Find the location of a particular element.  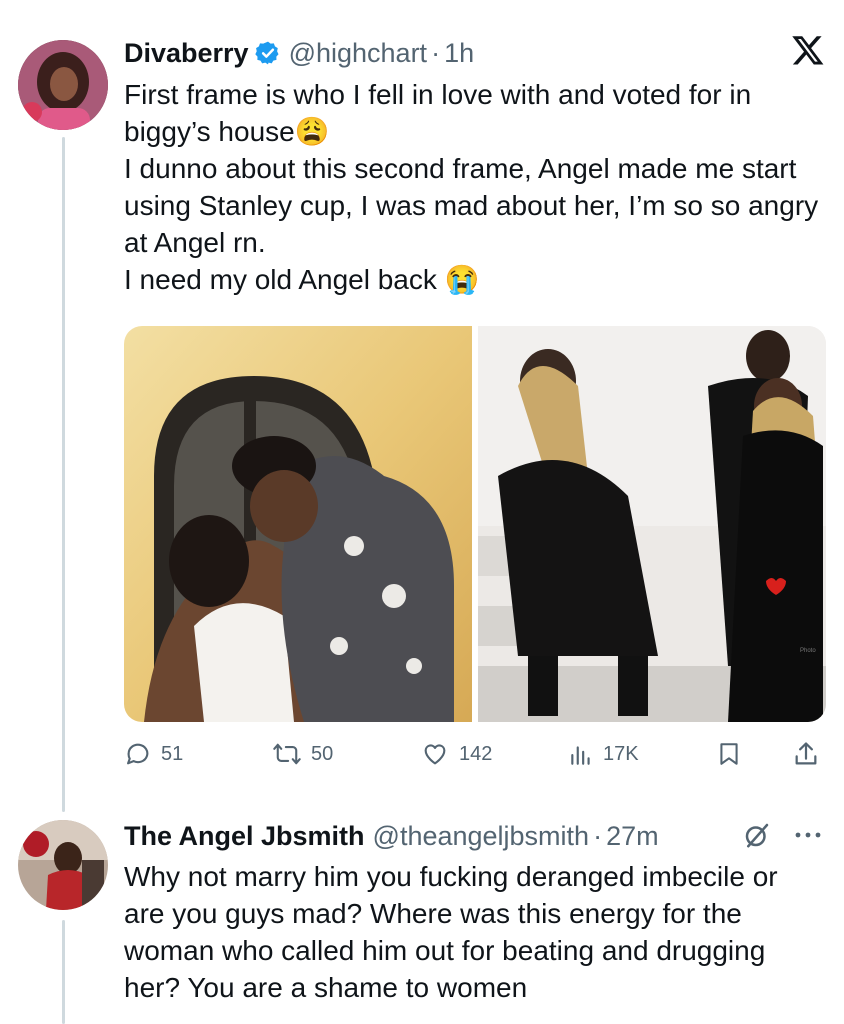

views-count: 17K is located at coordinates (621, 753).